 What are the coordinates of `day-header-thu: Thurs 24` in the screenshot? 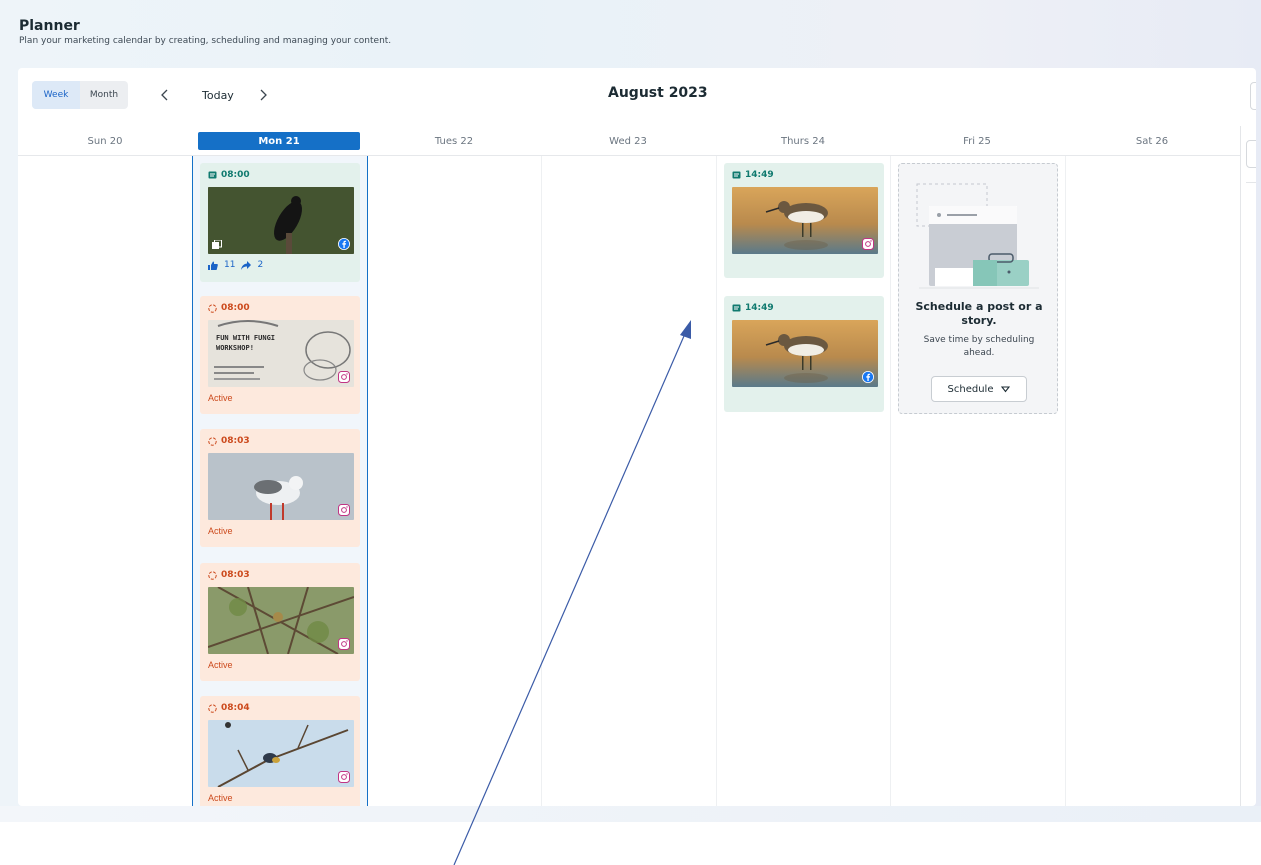 It's located at (802, 141).